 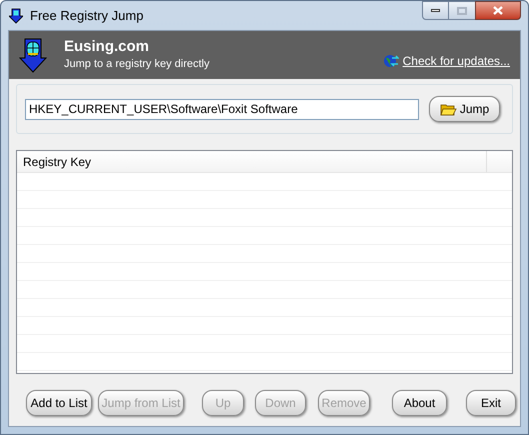 What do you see at coordinates (419, 403) in the screenshot?
I see `action-button: About` at bounding box center [419, 403].